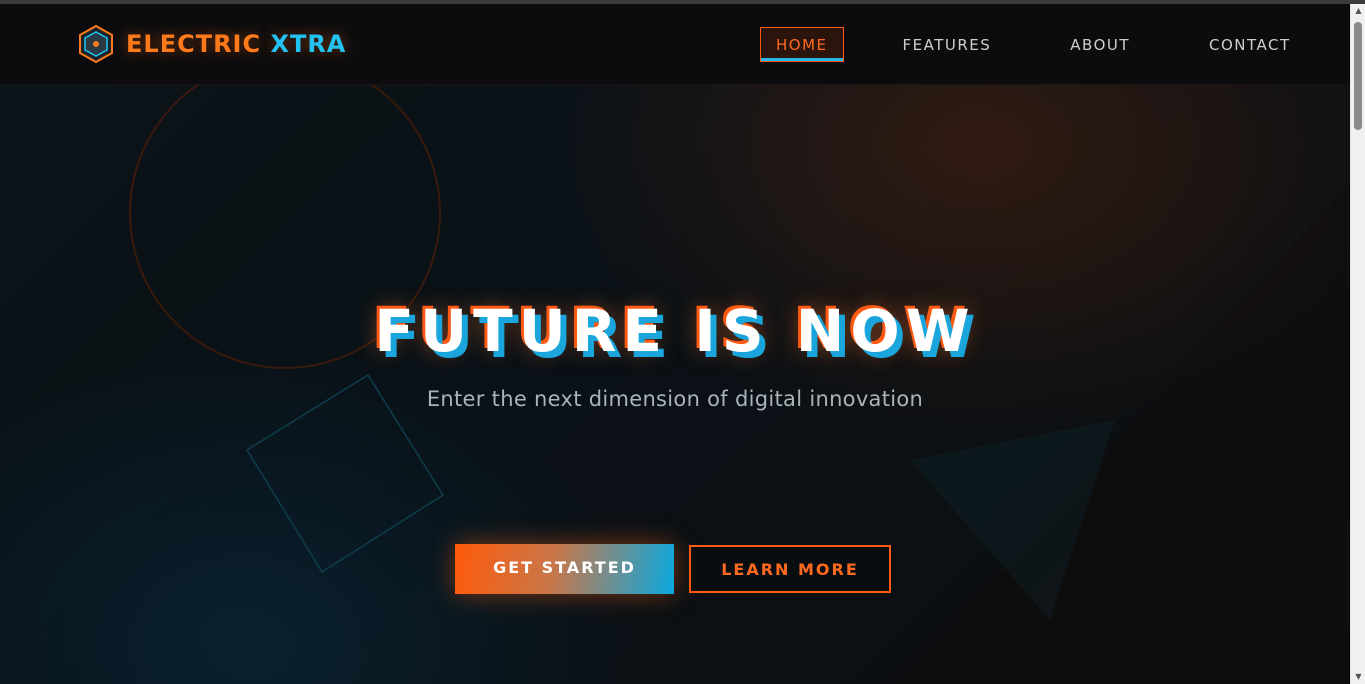 This screenshot has width=1365, height=684. What do you see at coordinates (1357, 344) in the screenshot?
I see `page-scrollbar: ▲ ▼` at bounding box center [1357, 344].